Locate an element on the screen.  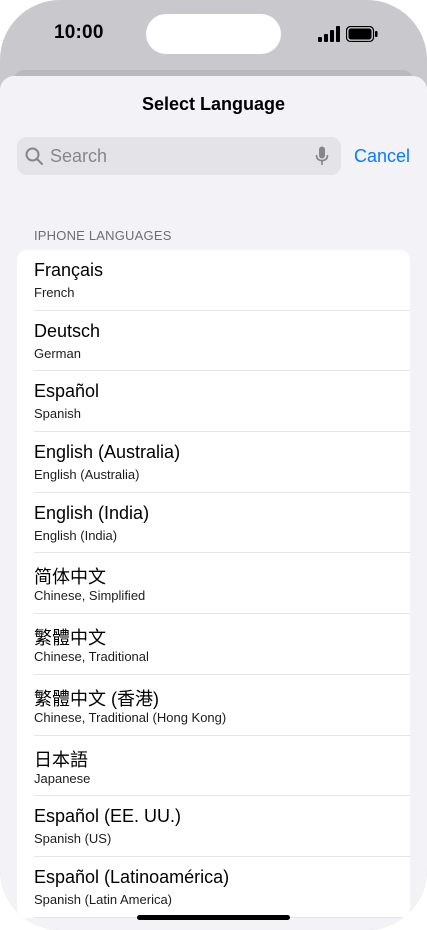
language-native-name: Deutsch is located at coordinates (67, 330).